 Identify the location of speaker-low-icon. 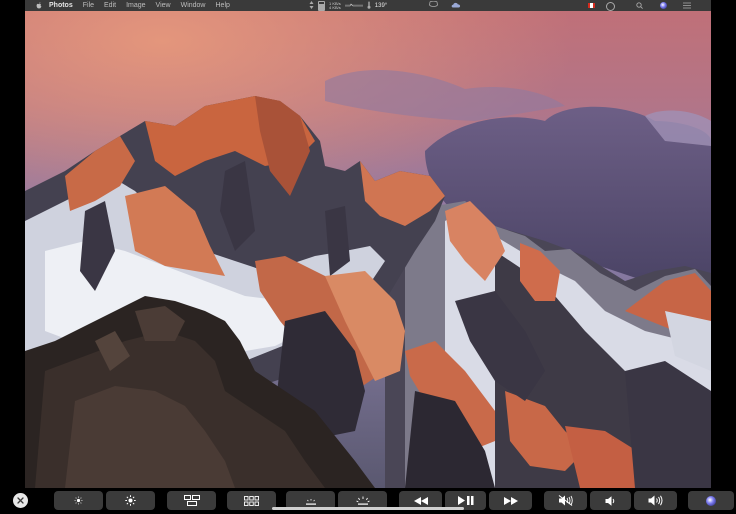
(610, 500).